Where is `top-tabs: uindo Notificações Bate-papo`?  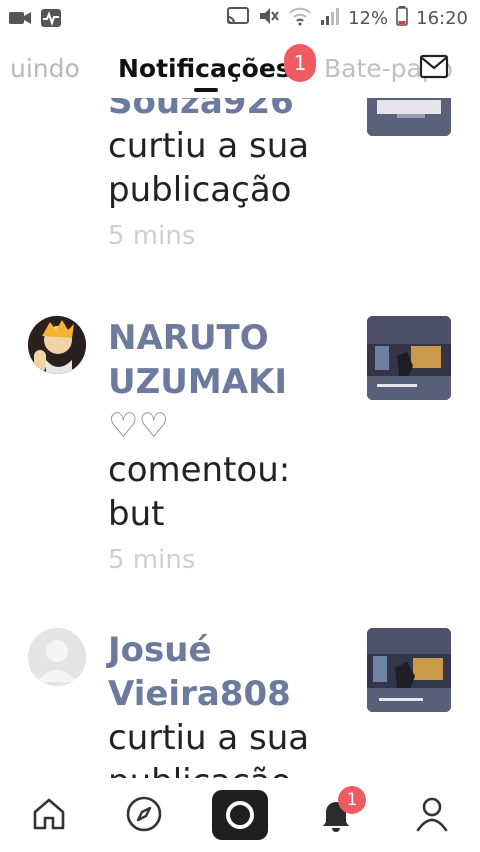
top-tabs: uindo Notificações Bate-papo is located at coordinates (240, 69).